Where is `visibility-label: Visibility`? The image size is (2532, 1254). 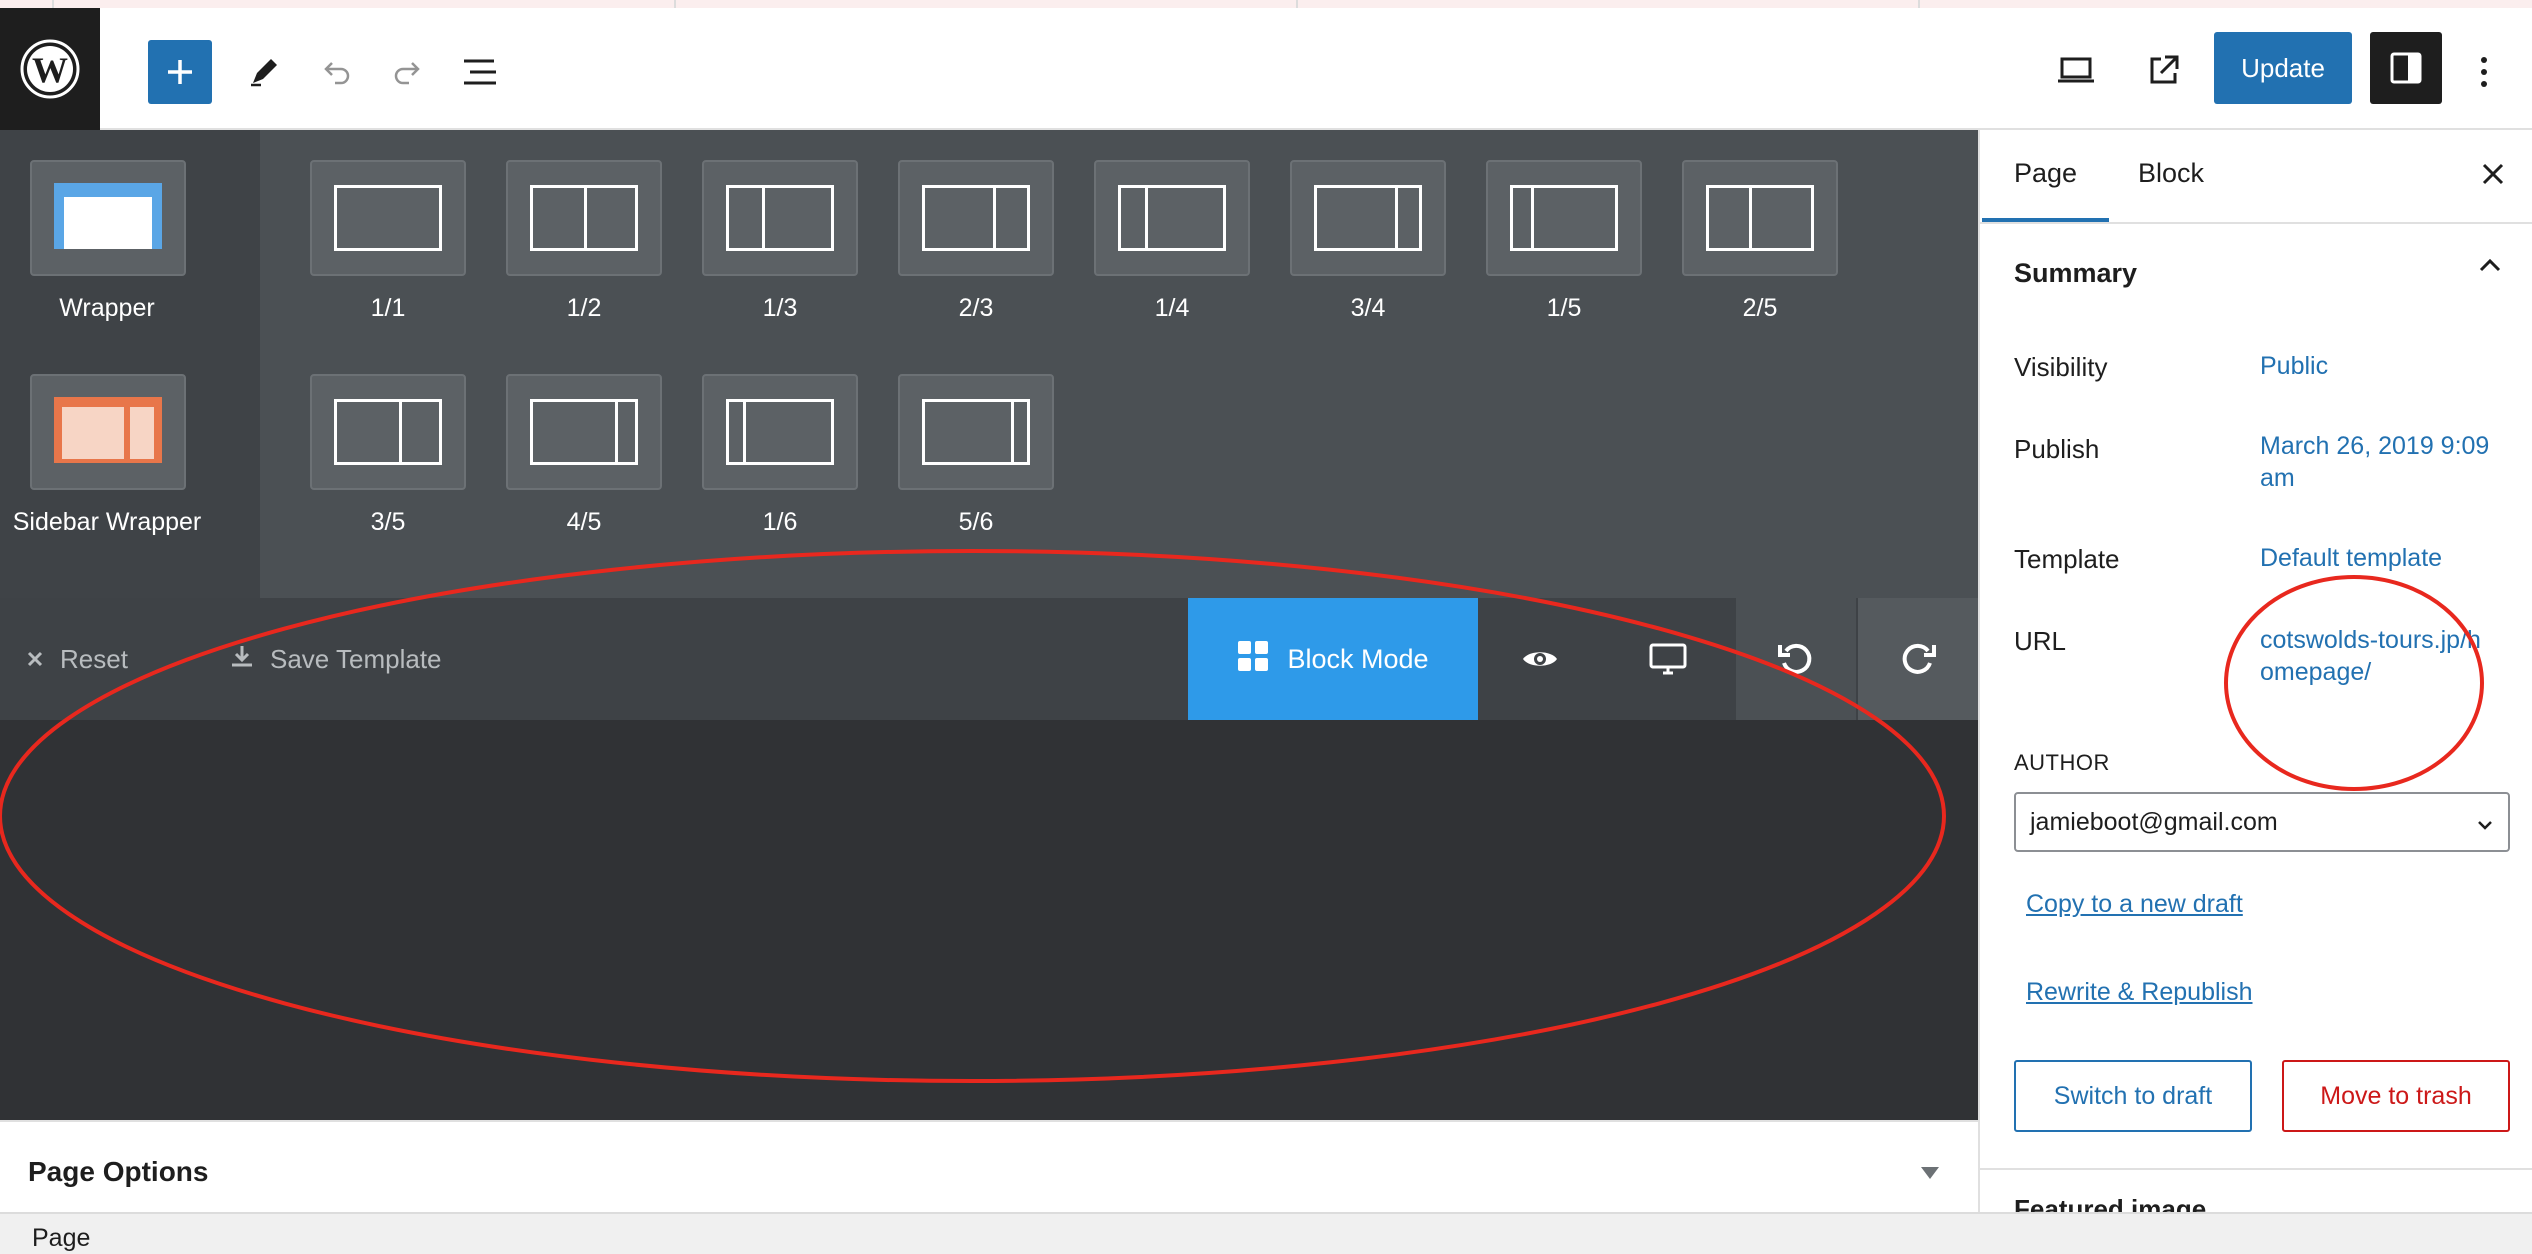
visibility-label: Visibility is located at coordinates (2061, 367).